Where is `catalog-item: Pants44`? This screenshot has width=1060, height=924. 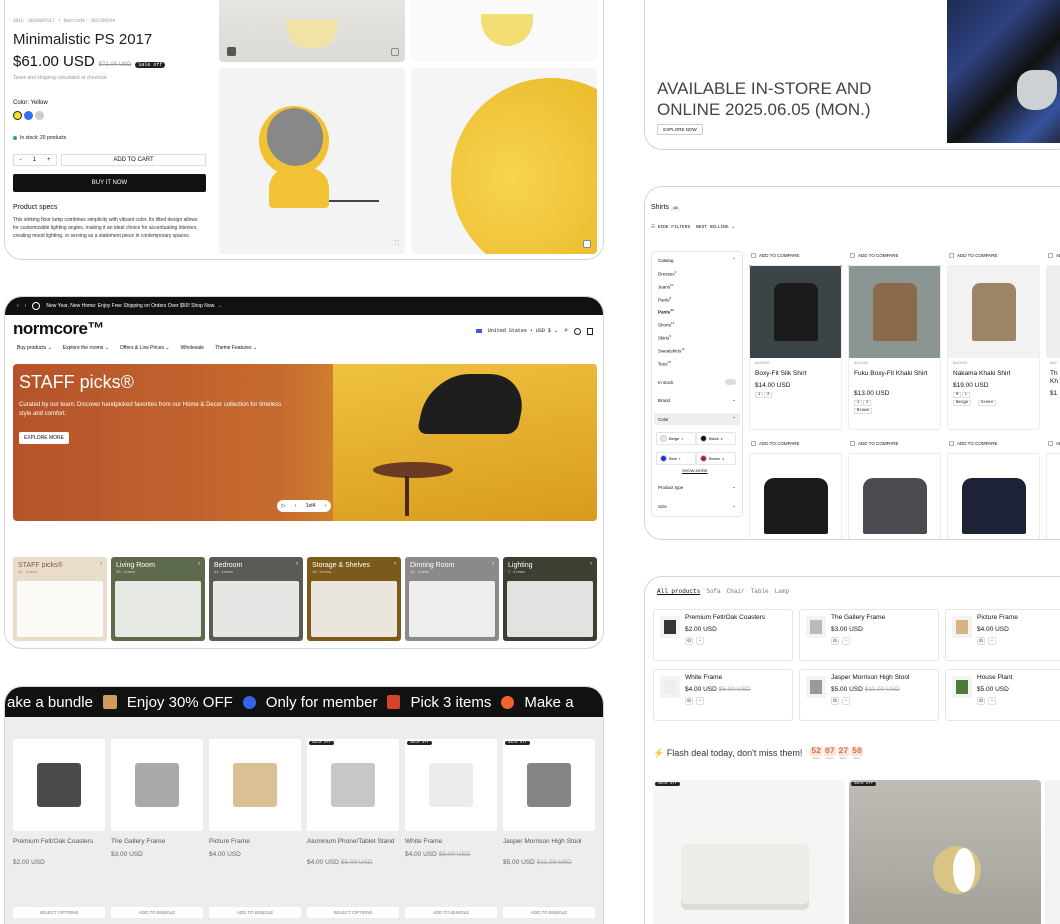 catalog-item: Pants44 is located at coordinates (666, 311).